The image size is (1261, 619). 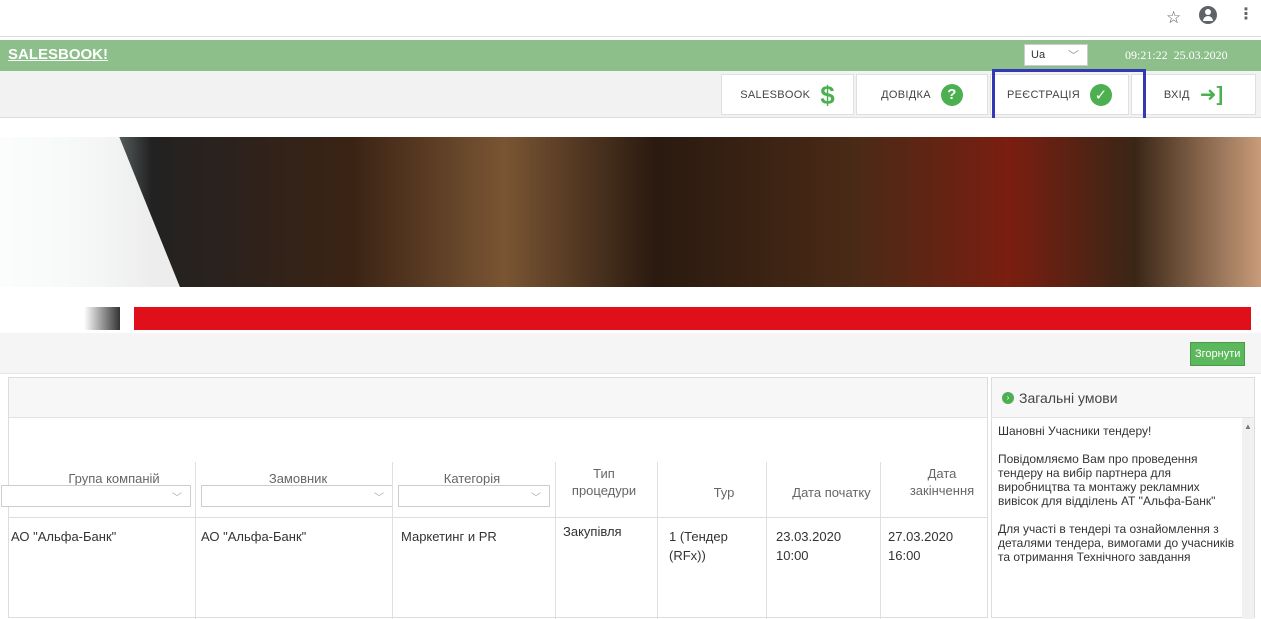 I want to click on help-label: ДОВІДКА, so click(x=906, y=94).